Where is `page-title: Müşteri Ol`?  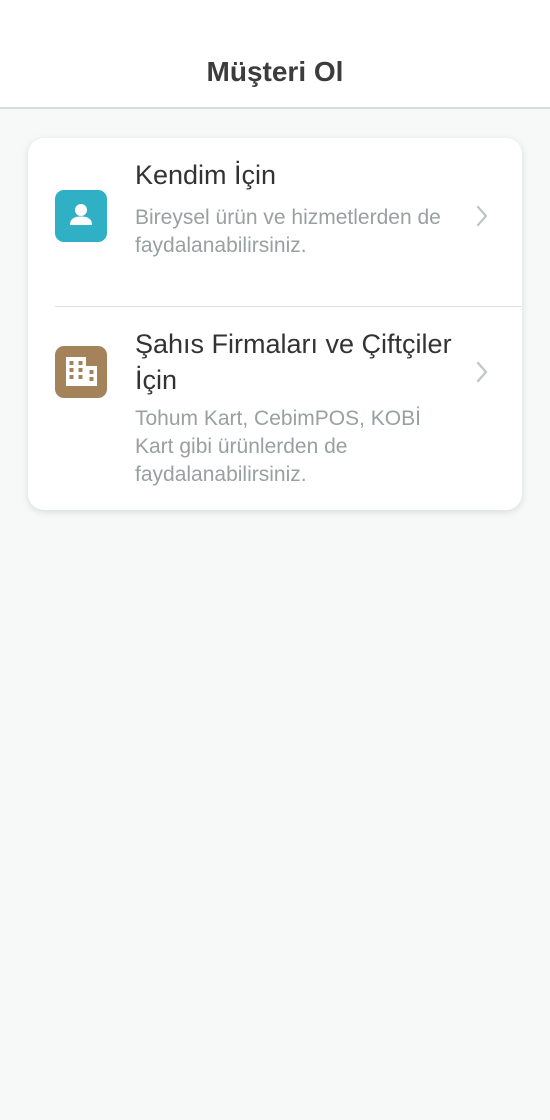
page-title: Müşteri Ol is located at coordinates (275, 71).